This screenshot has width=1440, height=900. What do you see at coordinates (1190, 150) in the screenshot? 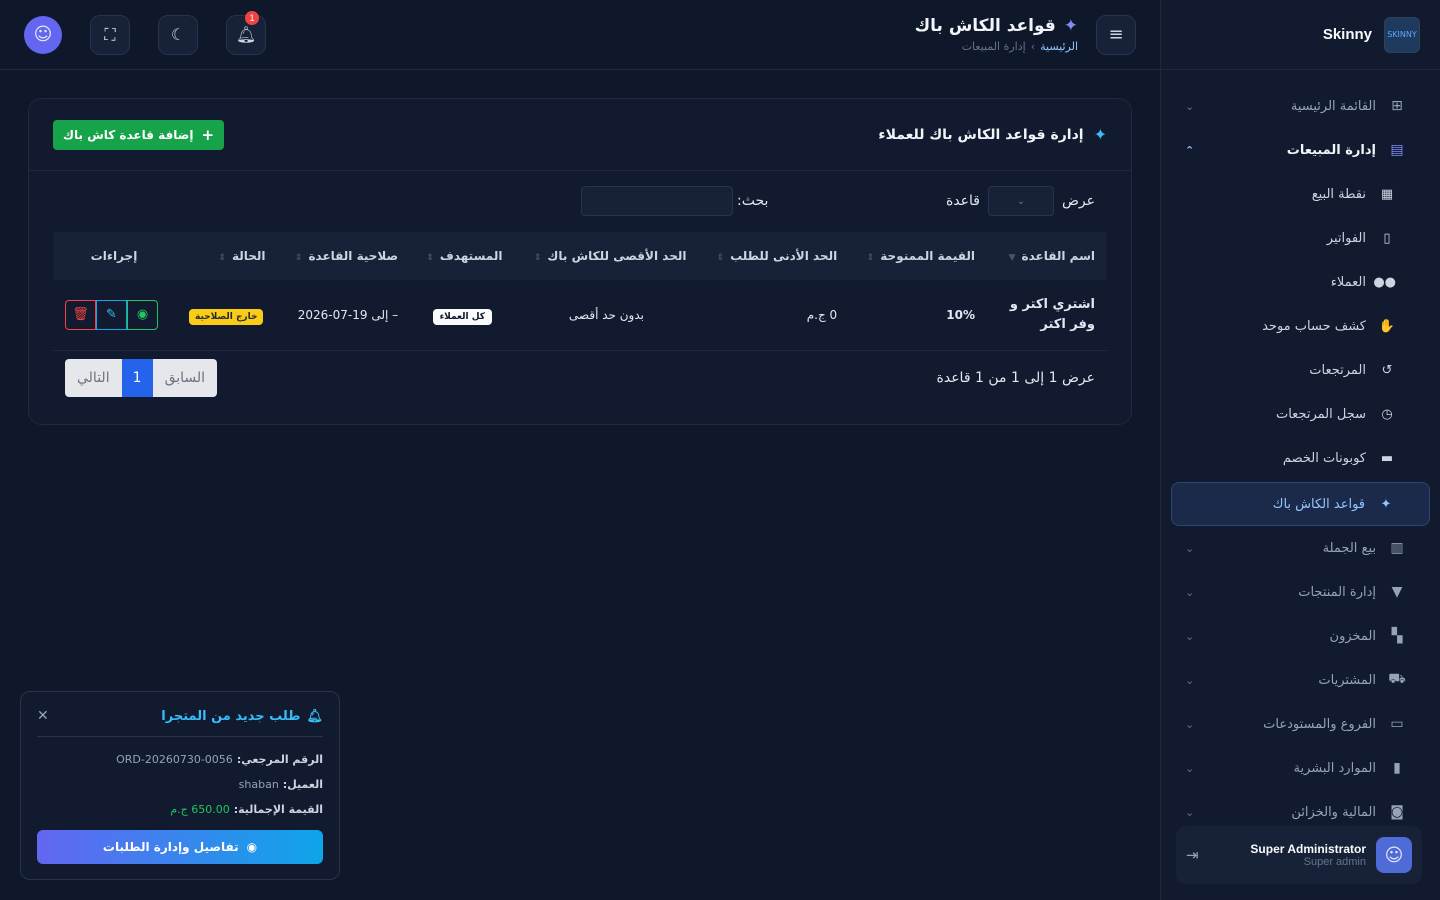
I see `chevron-up-icon: ⌃` at bounding box center [1190, 150].